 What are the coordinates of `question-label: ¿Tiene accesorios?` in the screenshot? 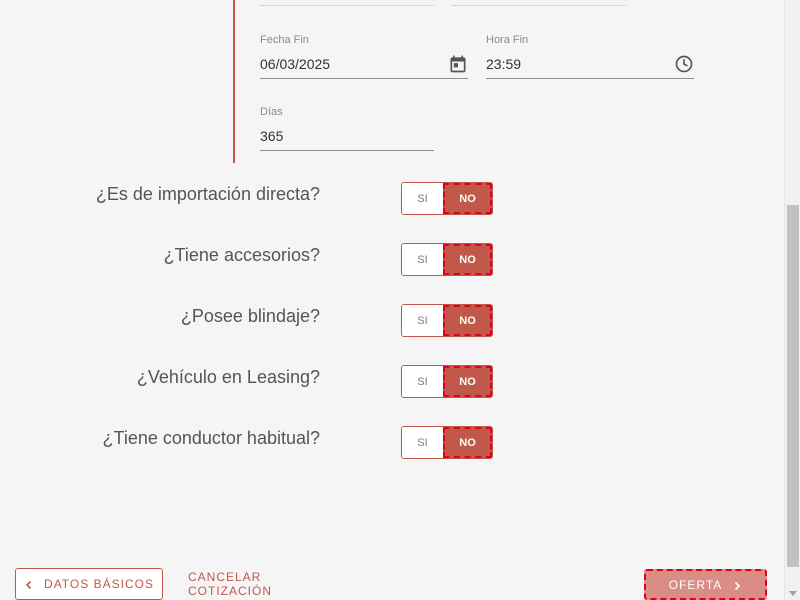 It's located at (241, 255).